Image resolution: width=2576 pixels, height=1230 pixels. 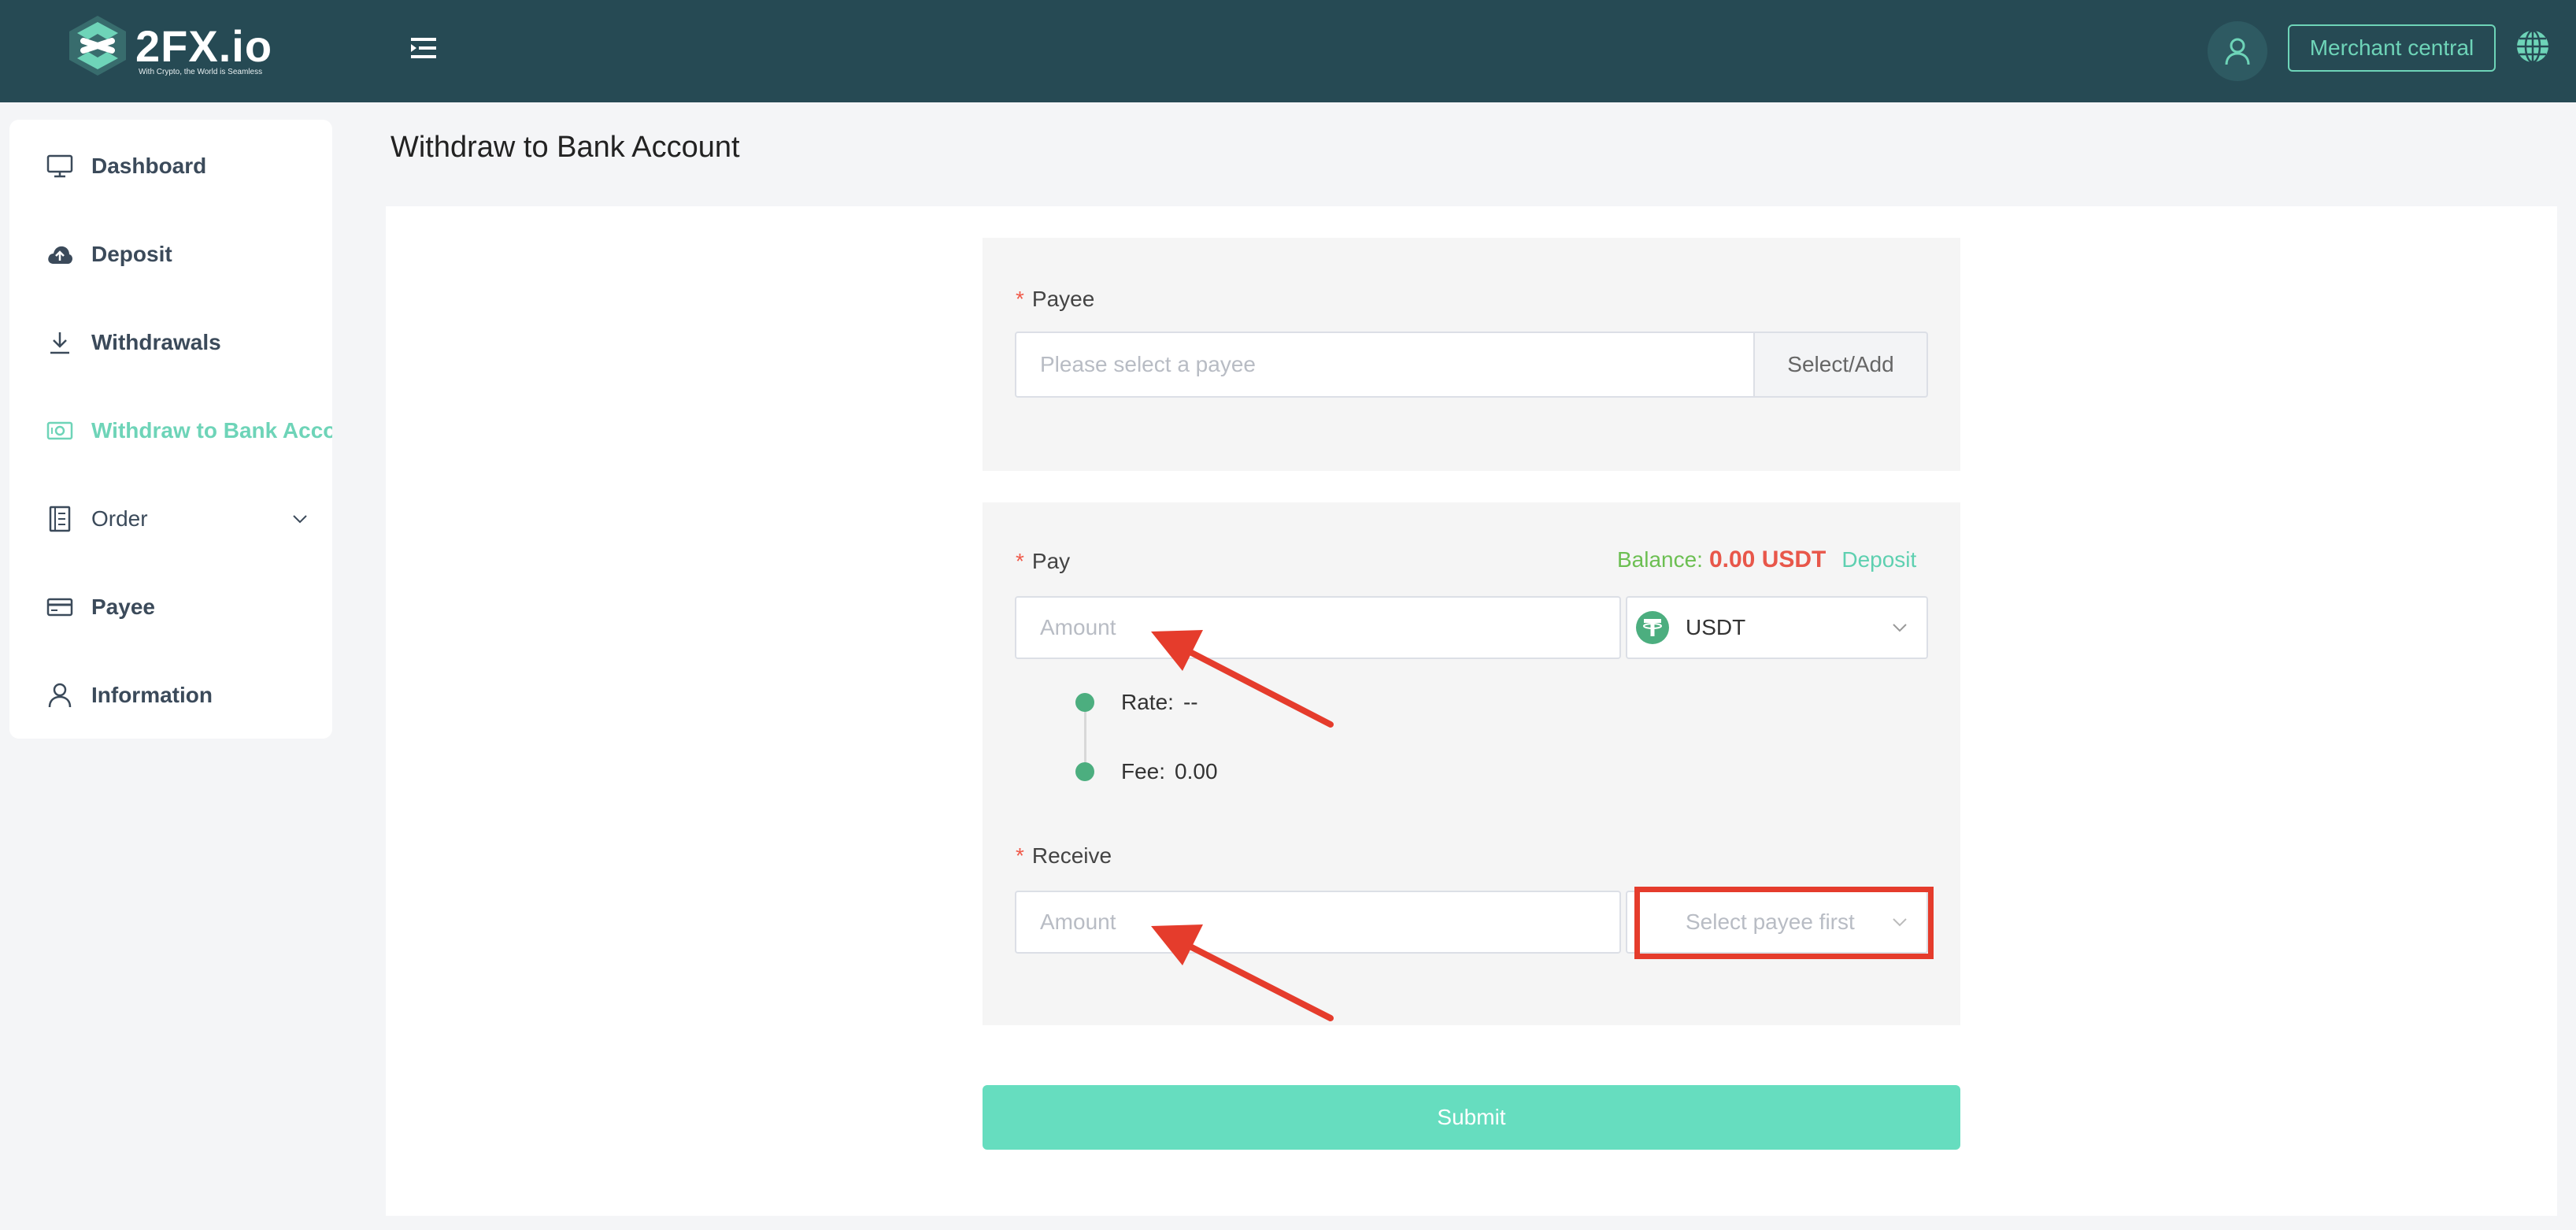 What do you see at coordinates (1385, 365) in the screenshot?
I see `payee-input: Please select a payee` at bounding box center [1385, 365].